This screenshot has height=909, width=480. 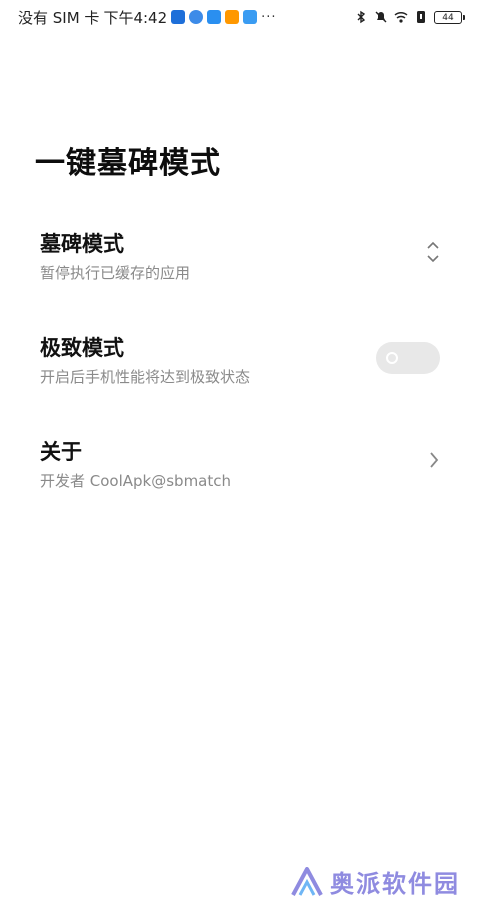 What do you see at coordinates (408, 358) in the screenshot?
I see `extreme-mode-toggle` at bounding box center [408, 358].